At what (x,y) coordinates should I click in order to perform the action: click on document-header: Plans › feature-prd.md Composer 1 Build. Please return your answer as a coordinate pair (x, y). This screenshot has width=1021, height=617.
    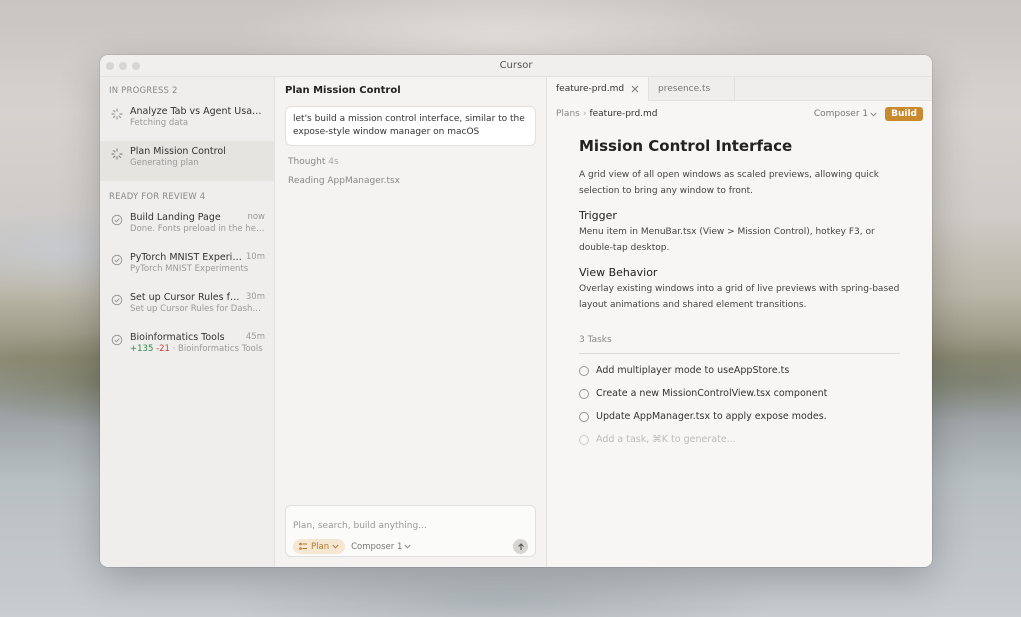
    Looking at the image, I should click on (739, 114).